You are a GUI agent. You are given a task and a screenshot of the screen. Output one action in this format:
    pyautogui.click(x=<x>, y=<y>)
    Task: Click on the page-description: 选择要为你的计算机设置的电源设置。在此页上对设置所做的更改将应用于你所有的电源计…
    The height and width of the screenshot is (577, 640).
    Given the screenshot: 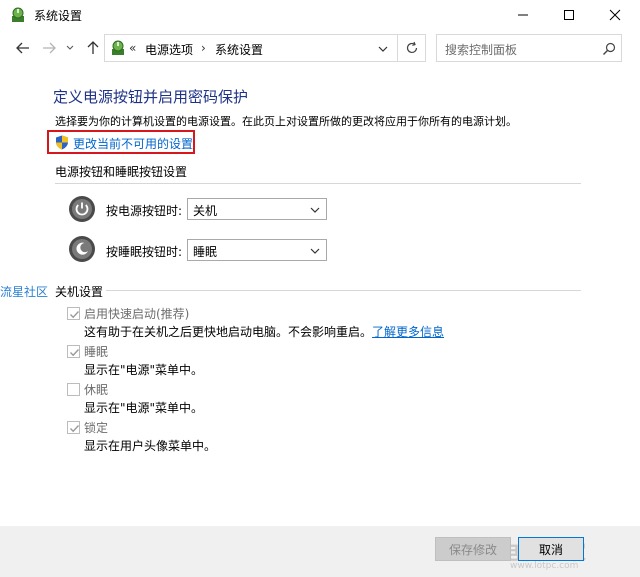 What is the action you would take?
    pyautogui.click(x=286, y=121)
    